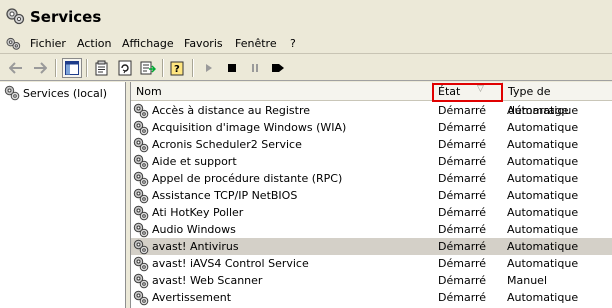 This screenshot has width=612, height=308. I want to click on export-list-icon, so click(148, 68).